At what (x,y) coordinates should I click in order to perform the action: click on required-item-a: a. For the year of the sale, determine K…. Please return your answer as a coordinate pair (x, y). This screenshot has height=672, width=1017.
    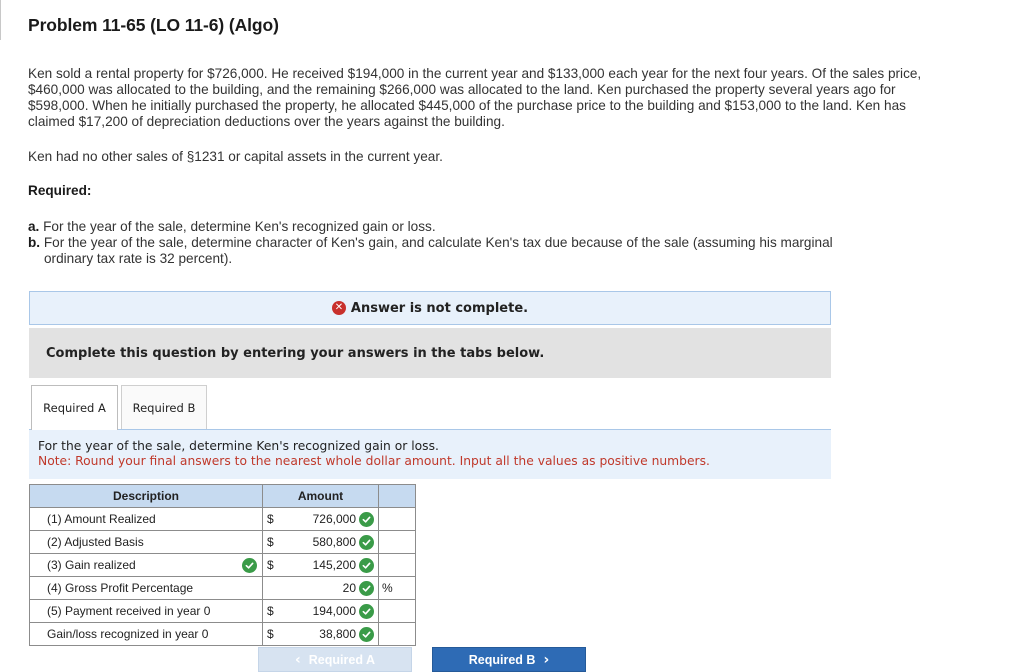
    Looking at the image, I should click on (478, 227).